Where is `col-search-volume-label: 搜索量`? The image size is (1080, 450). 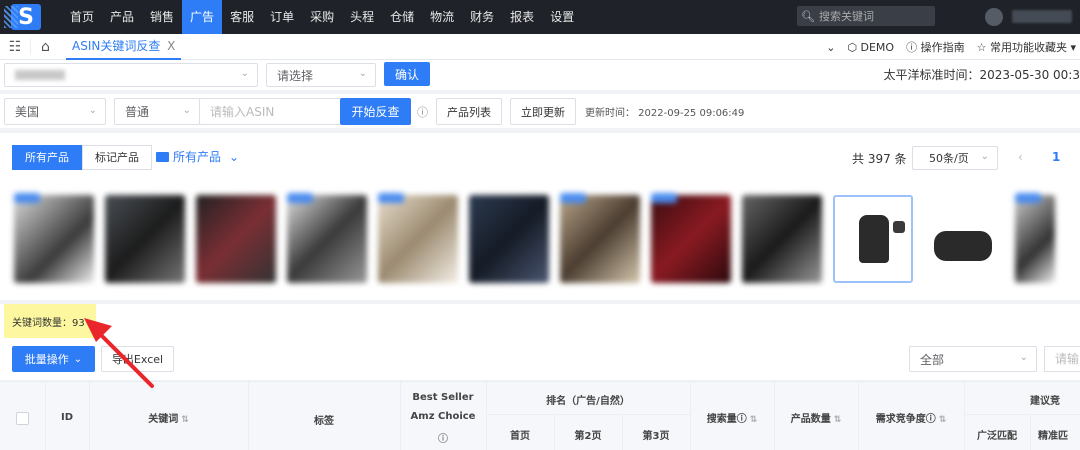 col-search-volume-label: 搜索量 is located at coordinates (721, 419).